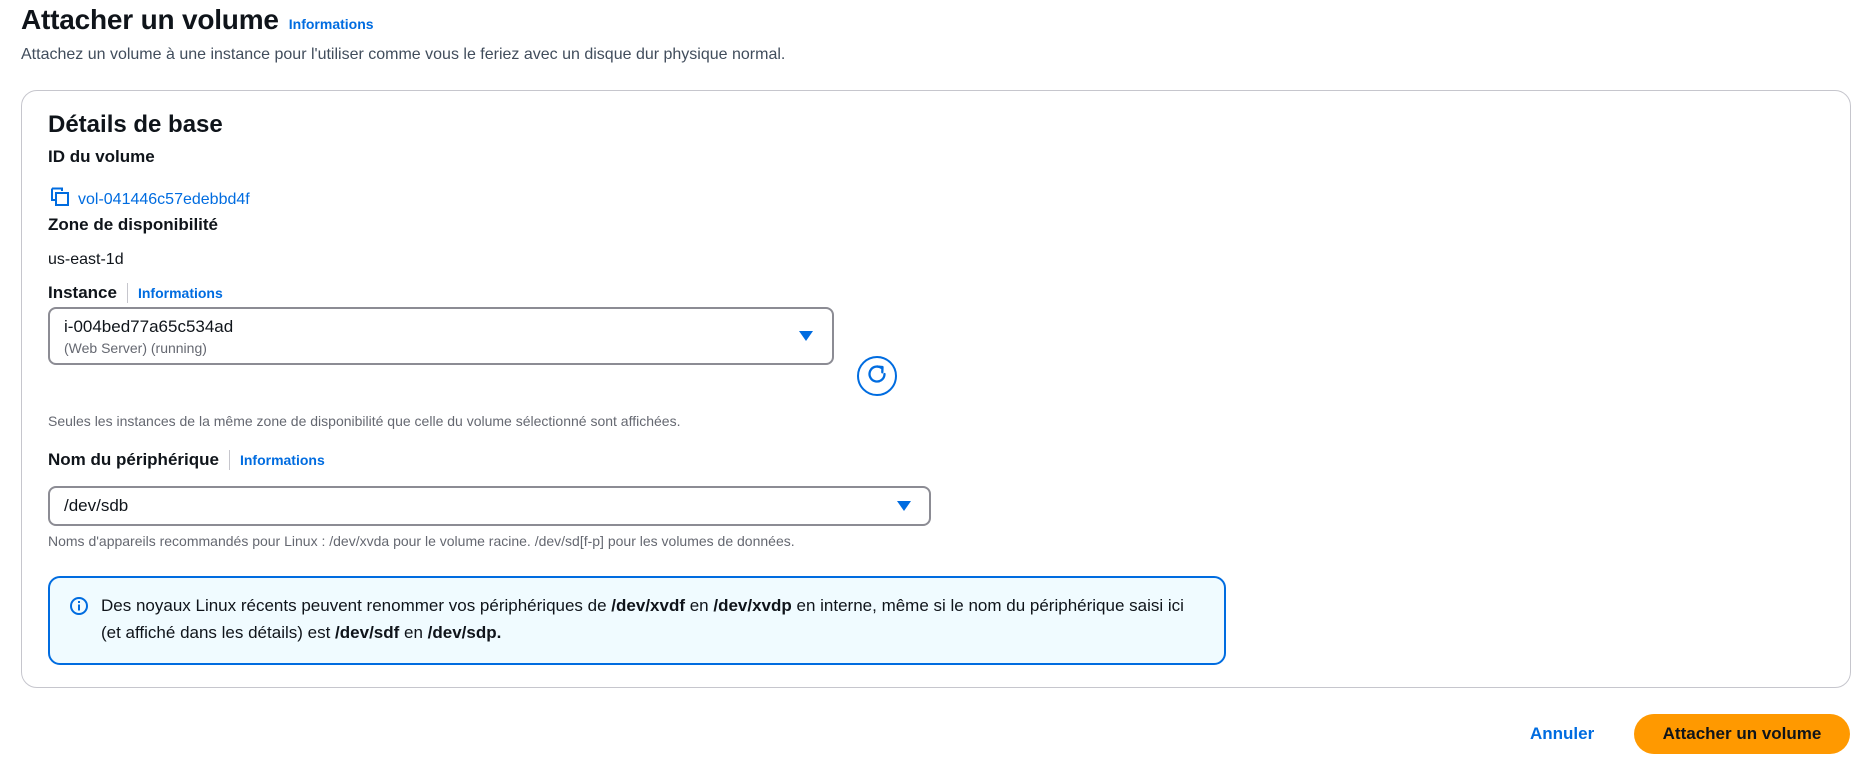 The height and width of the screenshot is (768, 1853). I want to click on device-name-selected-value: /dev/sdb, so click(96, 505).